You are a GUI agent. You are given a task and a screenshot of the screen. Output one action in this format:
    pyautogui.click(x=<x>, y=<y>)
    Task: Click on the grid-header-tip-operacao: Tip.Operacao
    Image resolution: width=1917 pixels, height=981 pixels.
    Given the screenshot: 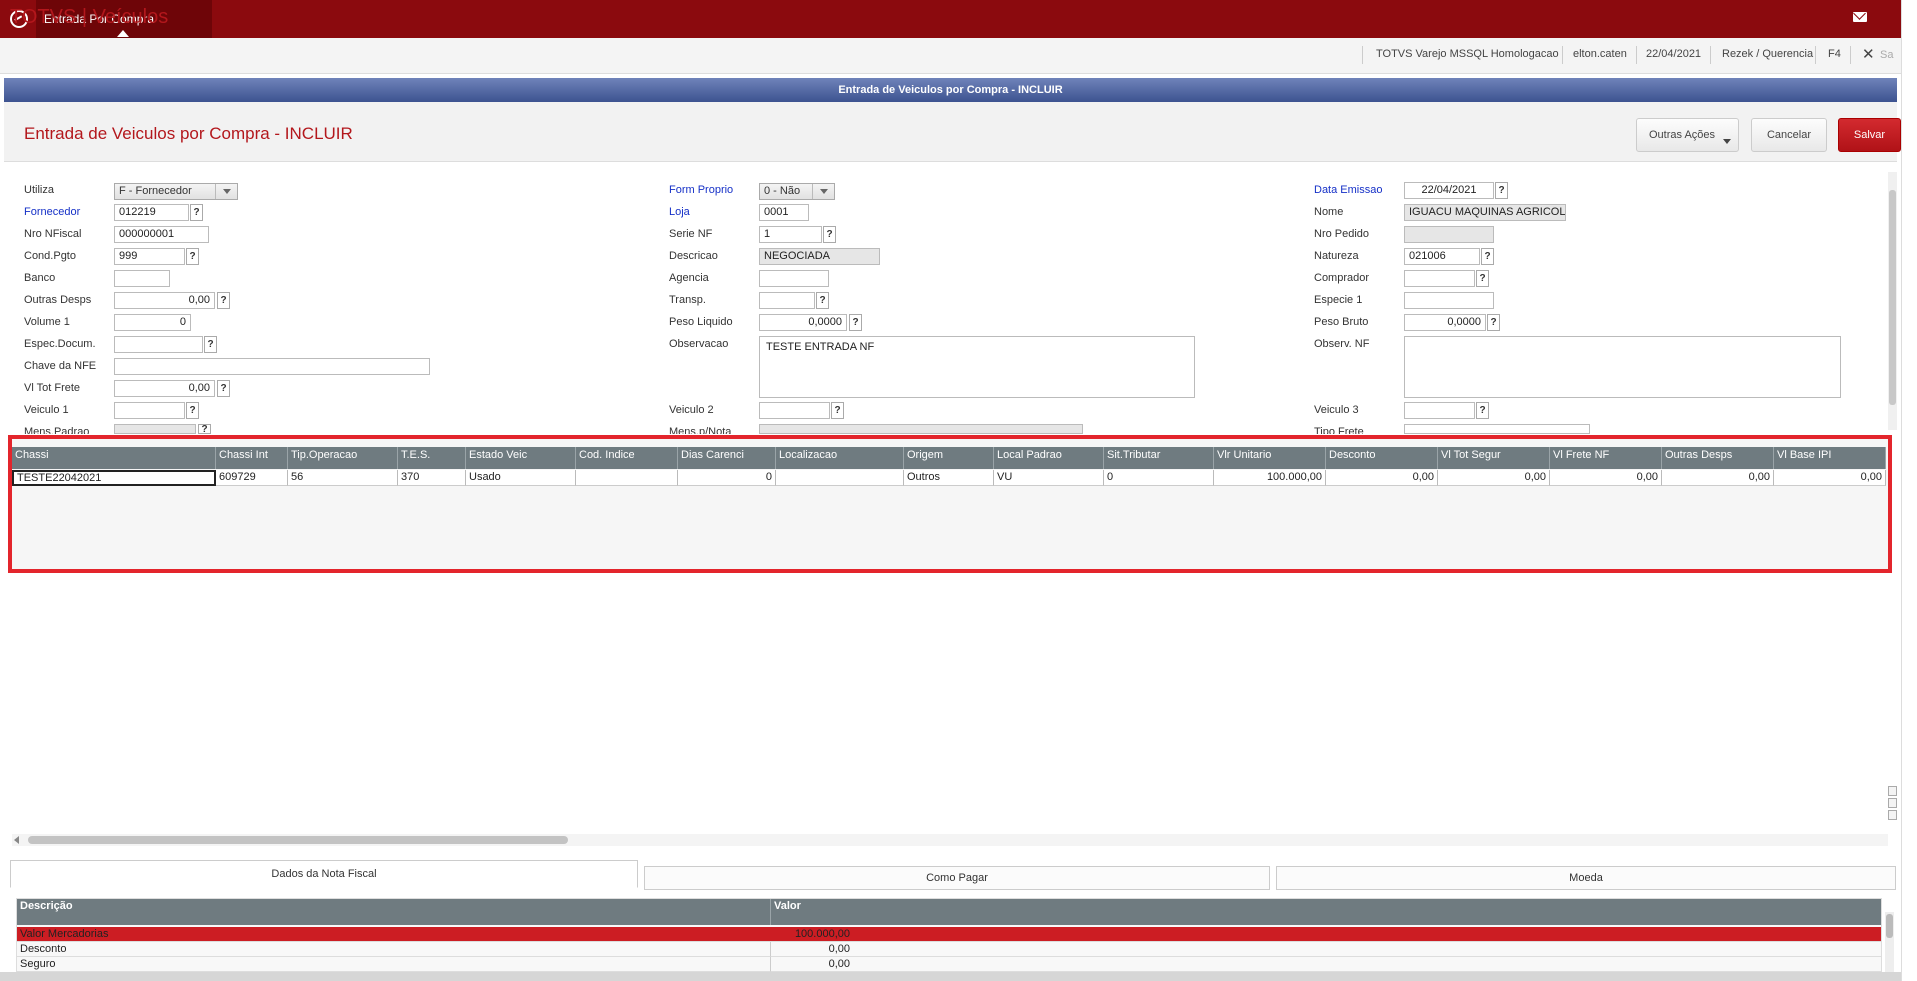 What is the action you would take?
    pyautogui.click(x=343, y=458)
    